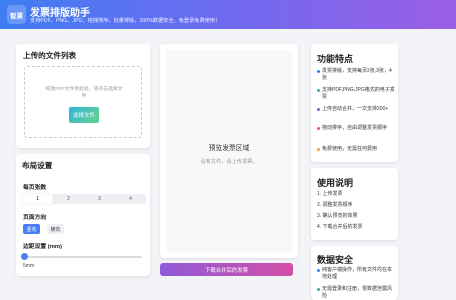  I want to click on security-card: 数据安全 纯客户端操作，所有文件均在本地处理 无需登录和注册，零数据泄露风险, so click(354, 273).